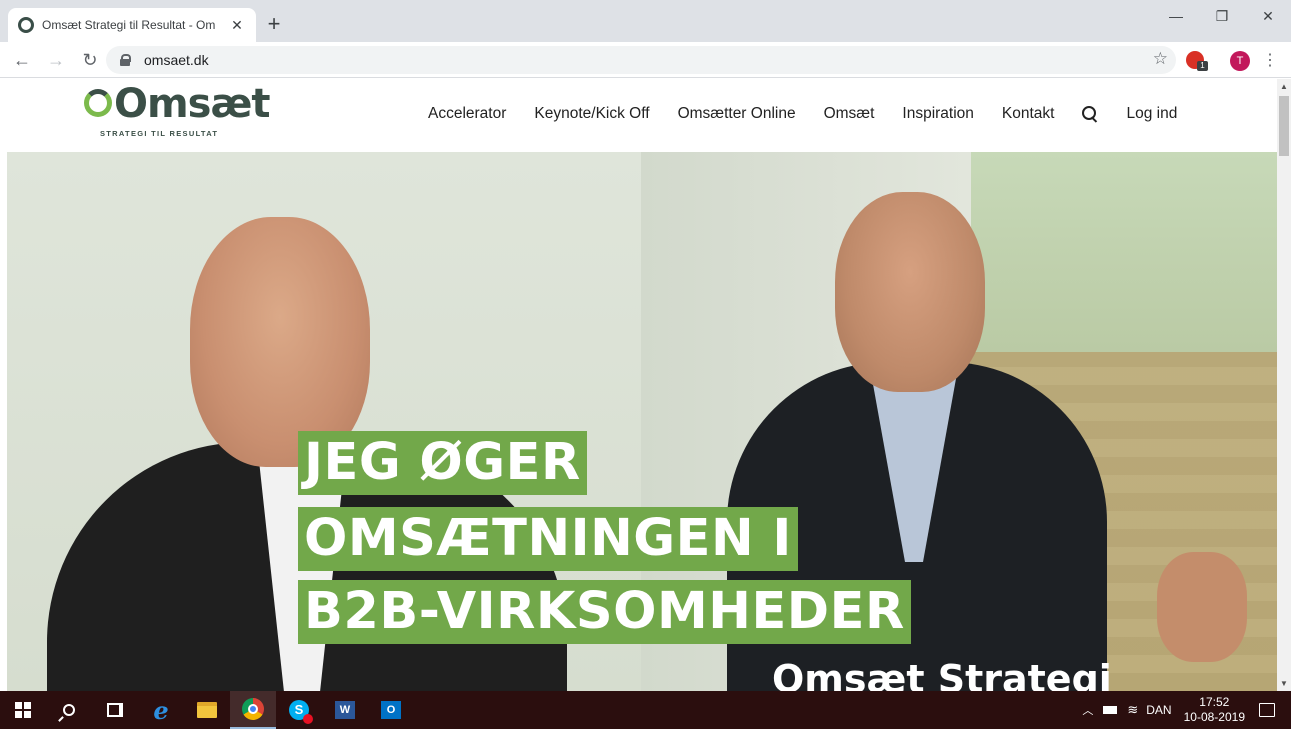  What do you see at coordinates (1160, 59) in the screenshot?
I see `bookmark-star-icon: ☆` at bounding box center [1160, 59].